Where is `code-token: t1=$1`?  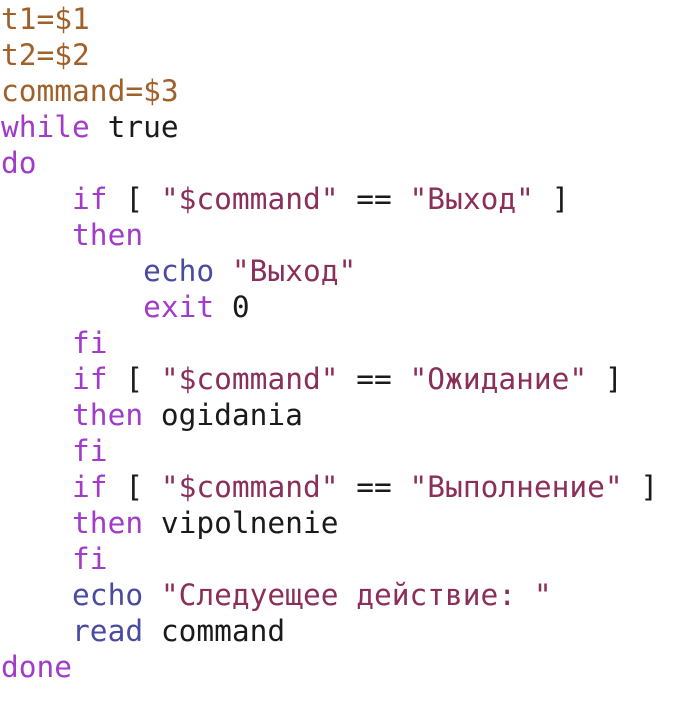
code-token: t1=$1 is located at coordinates (45, 19).